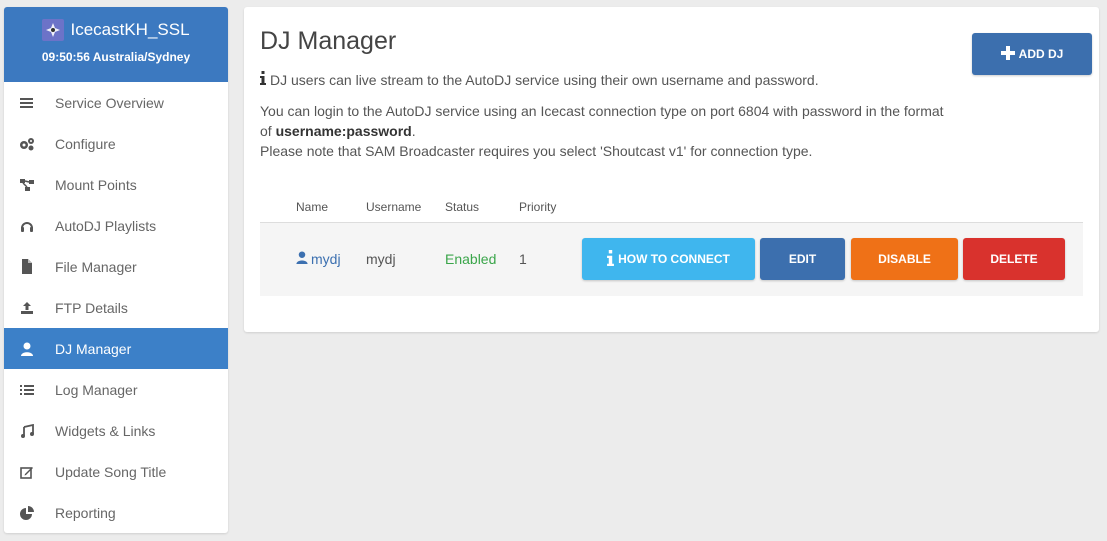  I want to click on sidebar-item-reporting: Reporting, so click(116, 512).